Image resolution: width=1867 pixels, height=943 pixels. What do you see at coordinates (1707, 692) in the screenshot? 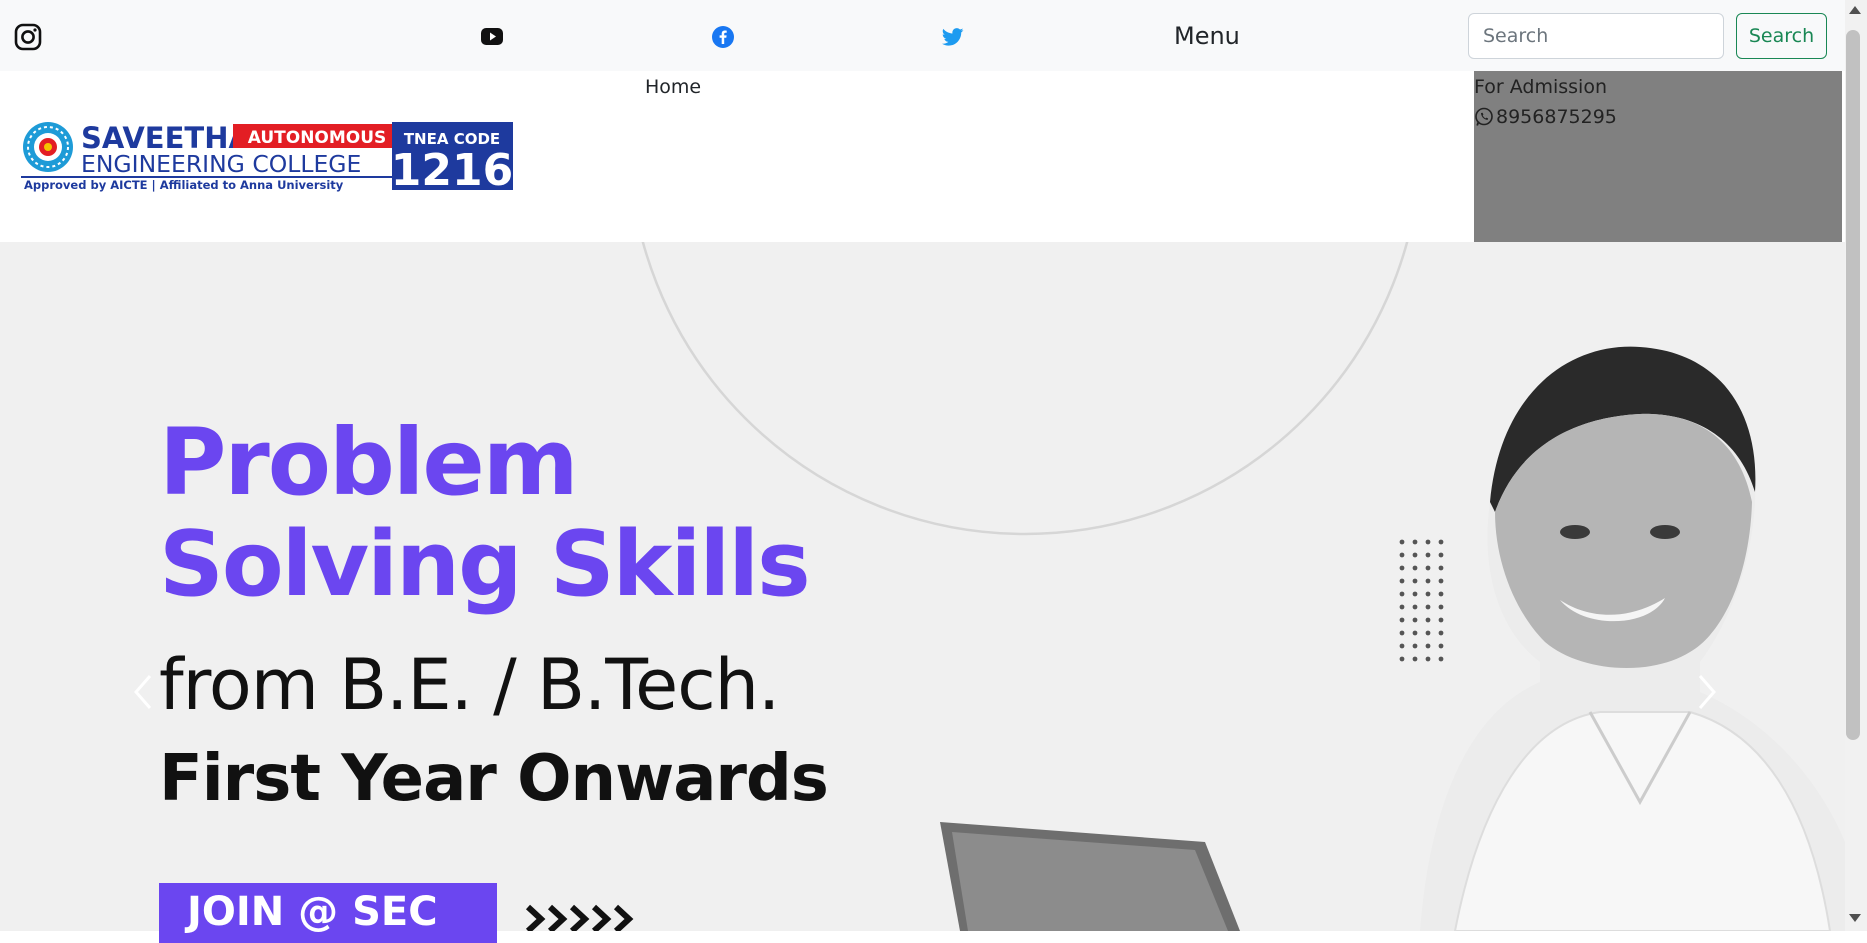
I see `carousel-next-icon` at bounding box center [1707, 692].